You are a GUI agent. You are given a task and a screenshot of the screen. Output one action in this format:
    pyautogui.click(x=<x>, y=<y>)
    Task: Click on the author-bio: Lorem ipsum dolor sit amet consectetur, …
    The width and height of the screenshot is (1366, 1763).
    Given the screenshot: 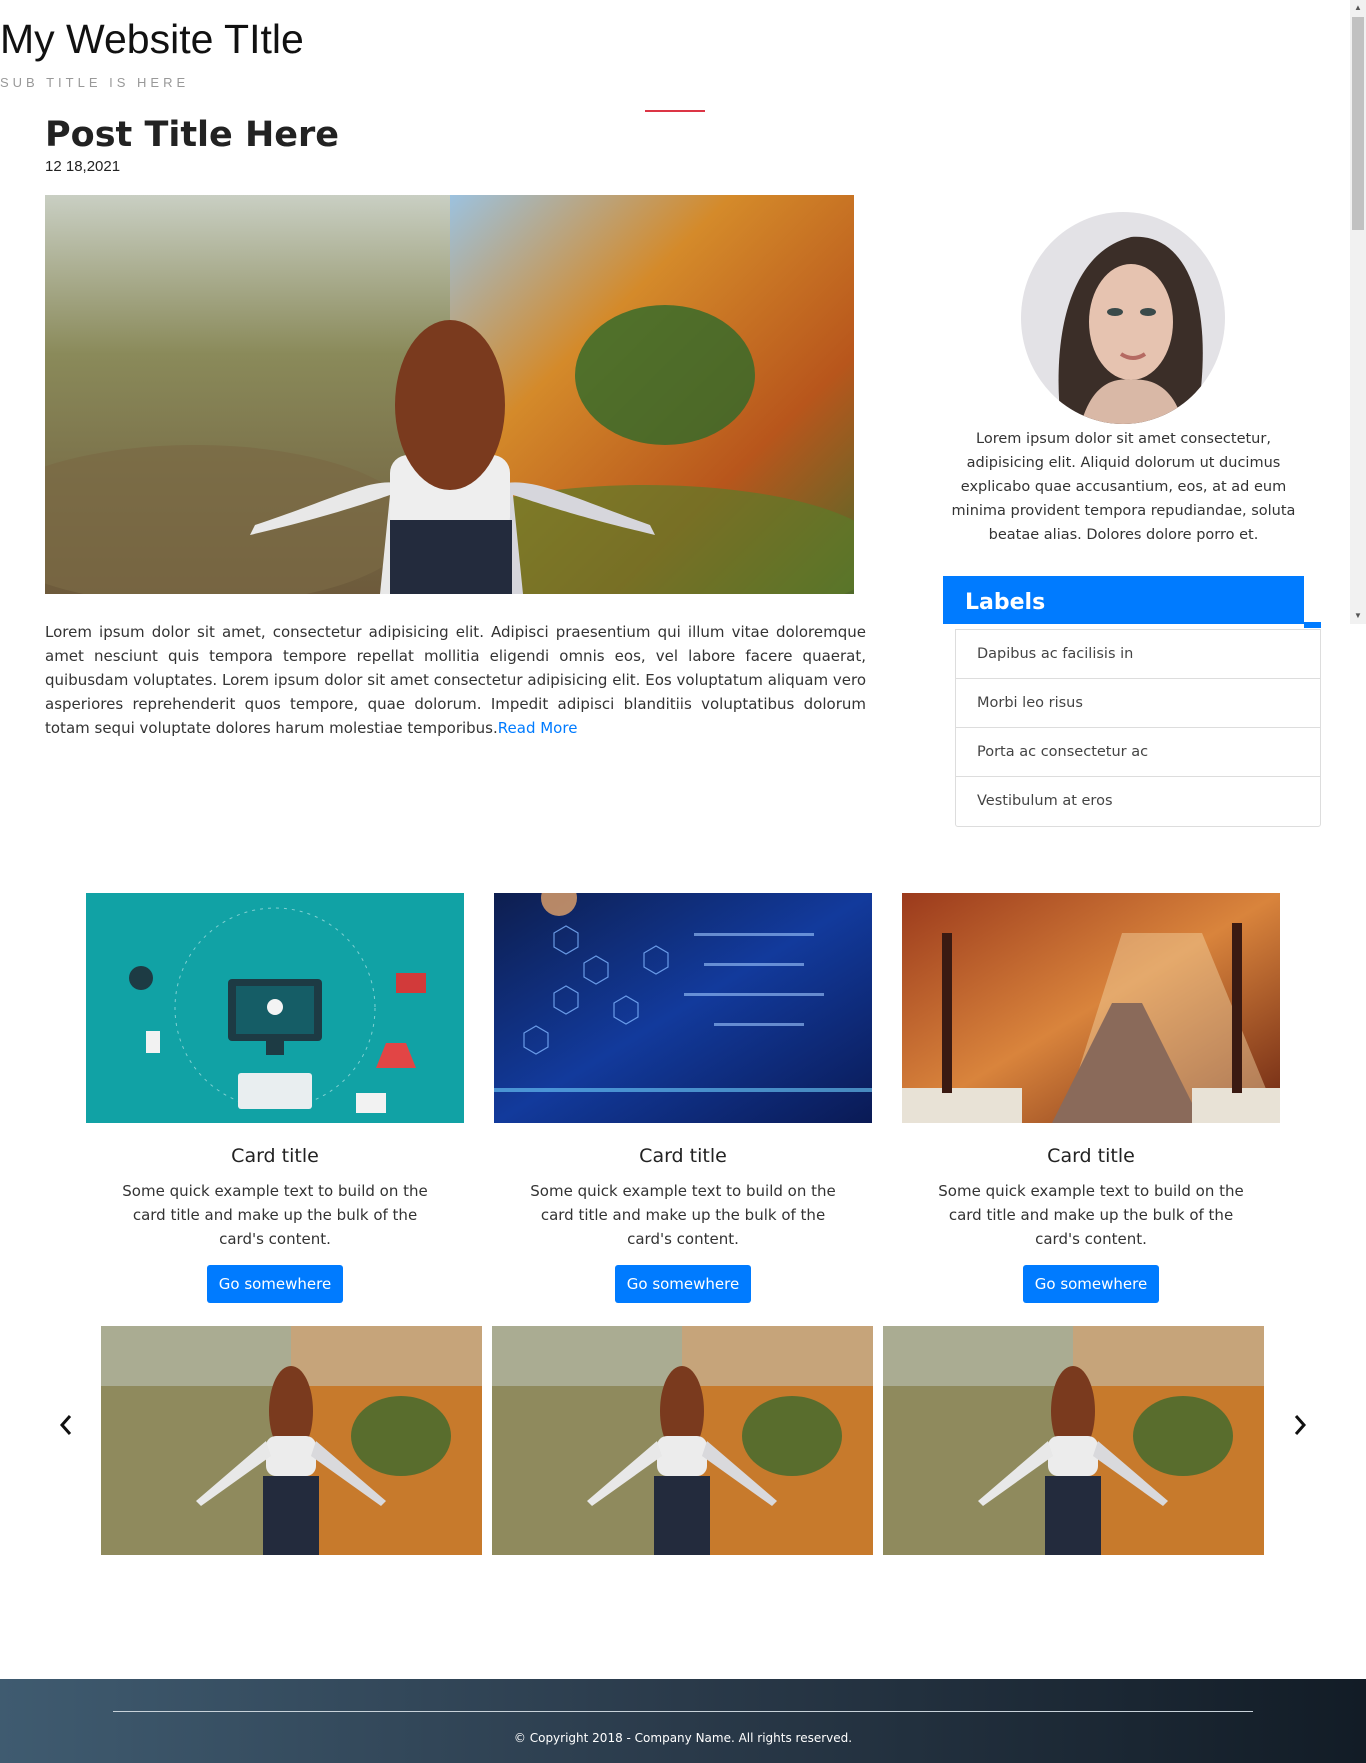 What is the action you would take?
    pyautogui.click(x=1123, y=487)
    